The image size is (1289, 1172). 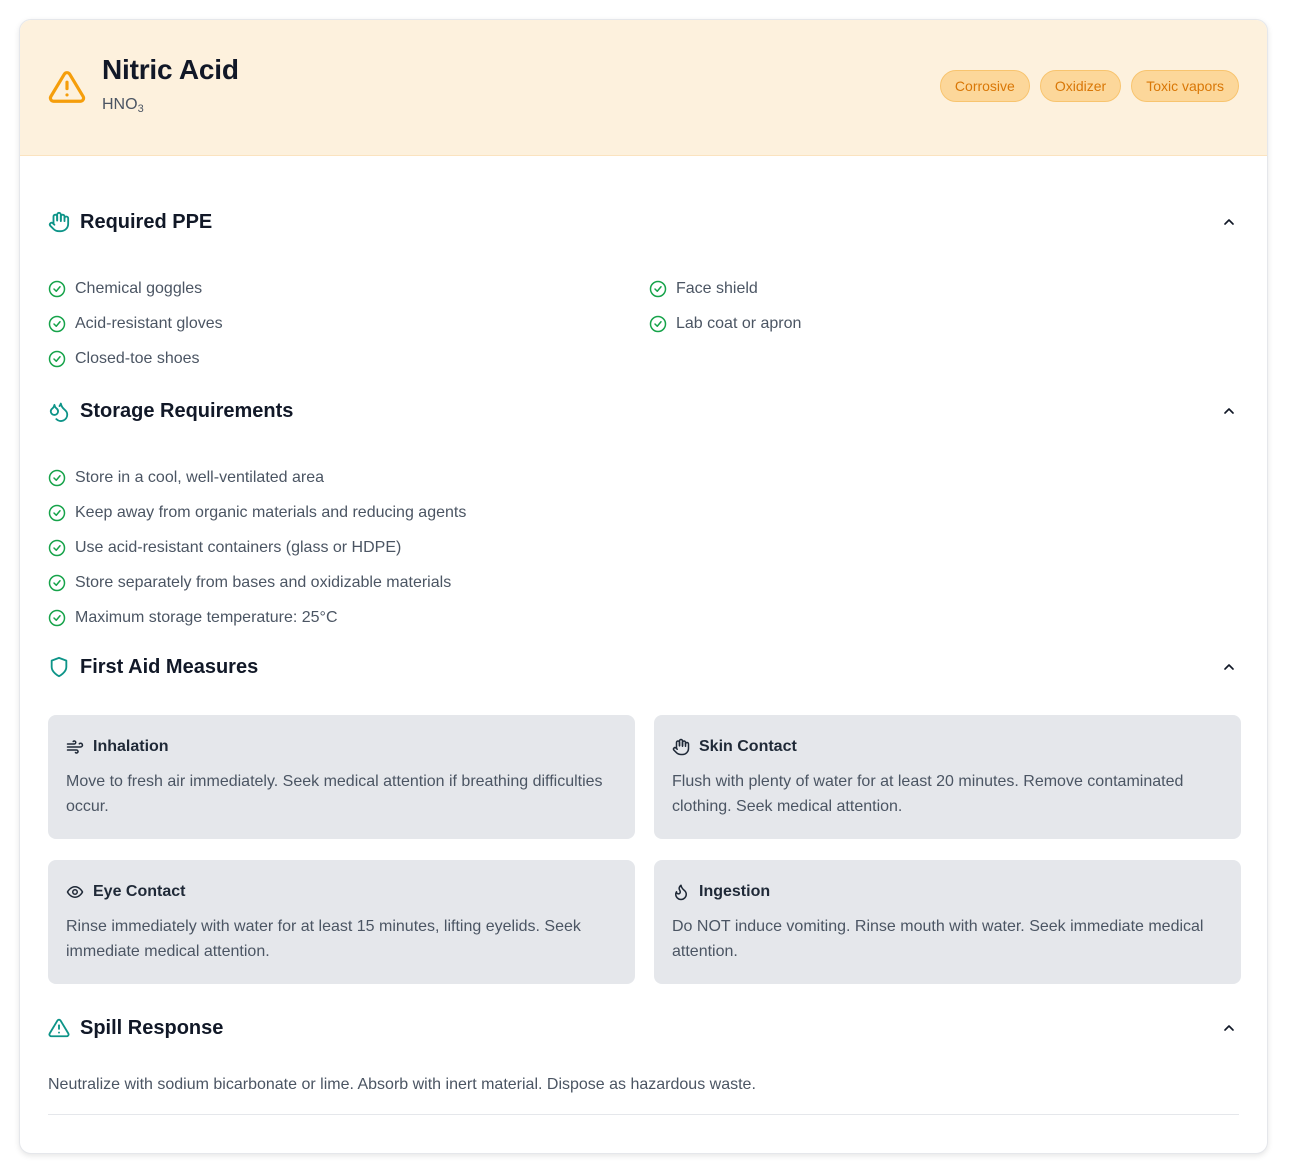 What do you see at coordinates (341, 892) in the screenshot?
I see `aid-card-header: Eye Contact` at bounding box center [341, 892].